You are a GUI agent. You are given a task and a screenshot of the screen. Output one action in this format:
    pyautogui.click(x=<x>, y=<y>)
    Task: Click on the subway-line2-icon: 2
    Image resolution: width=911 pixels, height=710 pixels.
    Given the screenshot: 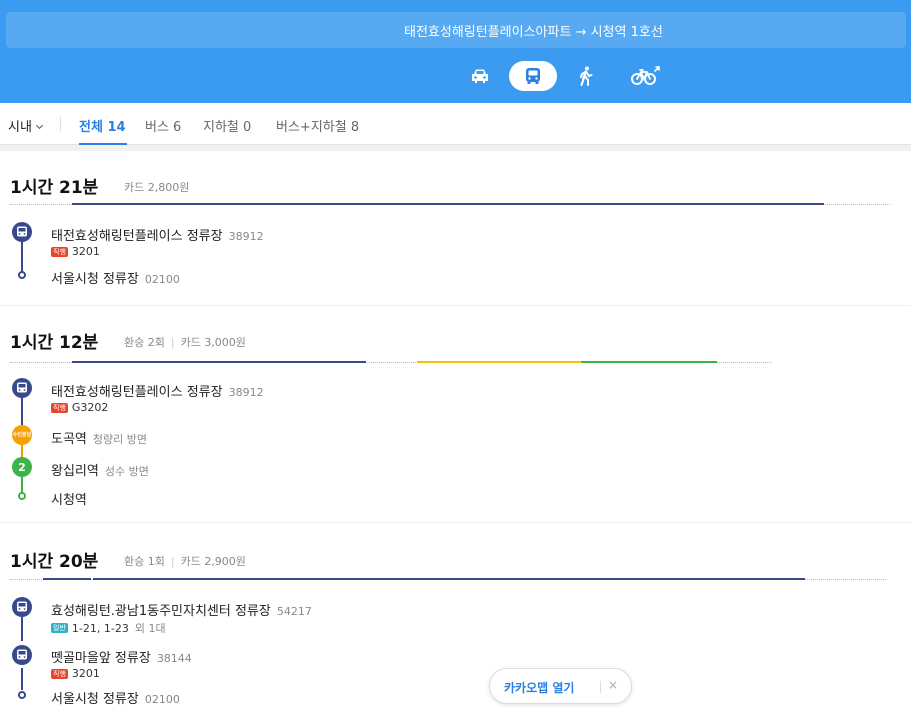 What is the action you would take?
    pyautogui.click(x=22, y=467)
    